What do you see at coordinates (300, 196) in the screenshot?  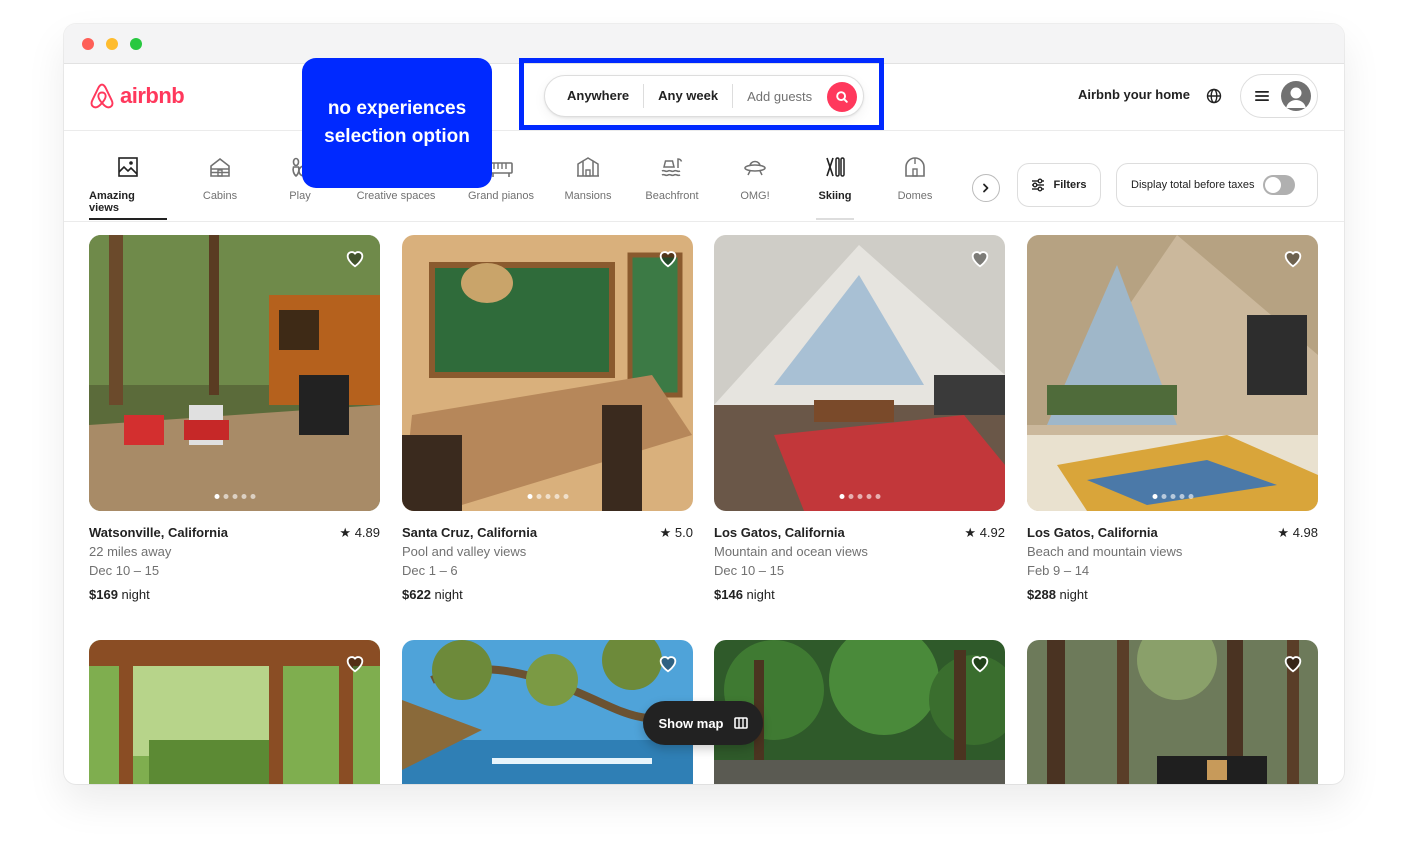 I see `category-label: Play` at bounding box center [300, 196].